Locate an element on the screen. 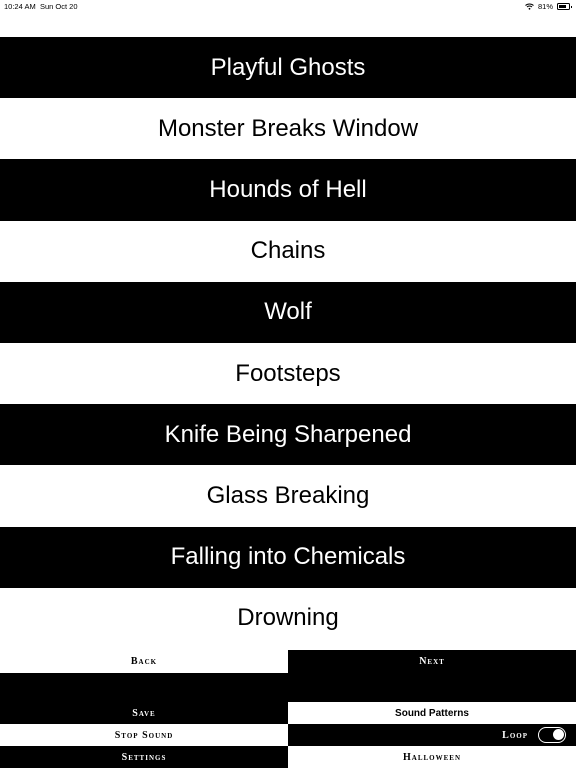 The image size is (576, 768). stop-sound-button: Stop Sound is located at coordinates (144, 735).